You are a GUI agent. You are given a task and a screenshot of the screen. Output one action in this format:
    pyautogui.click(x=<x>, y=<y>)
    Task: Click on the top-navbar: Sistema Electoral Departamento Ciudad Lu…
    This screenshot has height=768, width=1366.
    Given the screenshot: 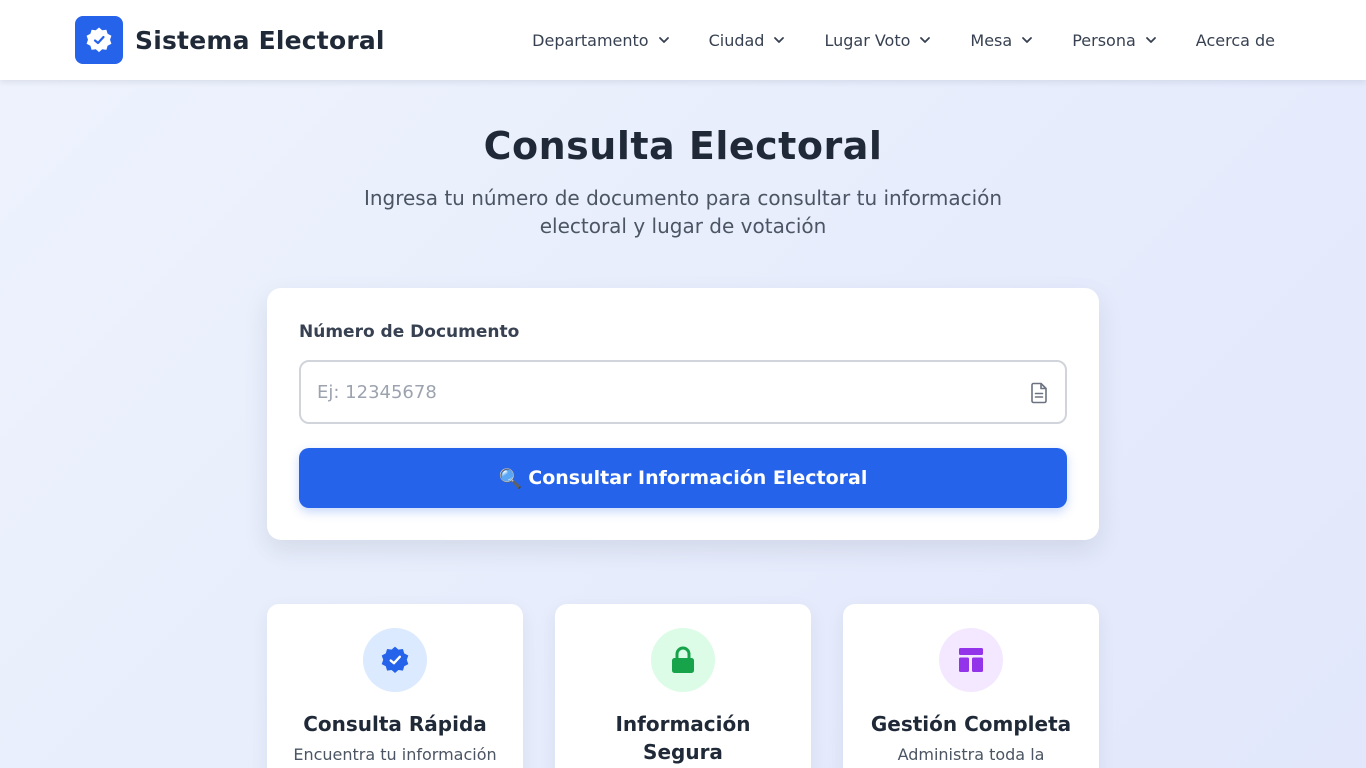 What is the action you would take?
    pyautogui.click(x=683, y=40)
    